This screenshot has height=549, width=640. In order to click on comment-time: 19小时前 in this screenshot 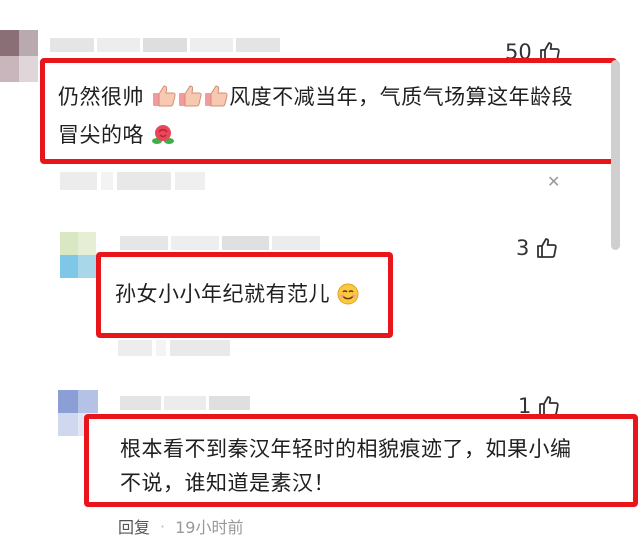, I will do `click(209, 527)`.